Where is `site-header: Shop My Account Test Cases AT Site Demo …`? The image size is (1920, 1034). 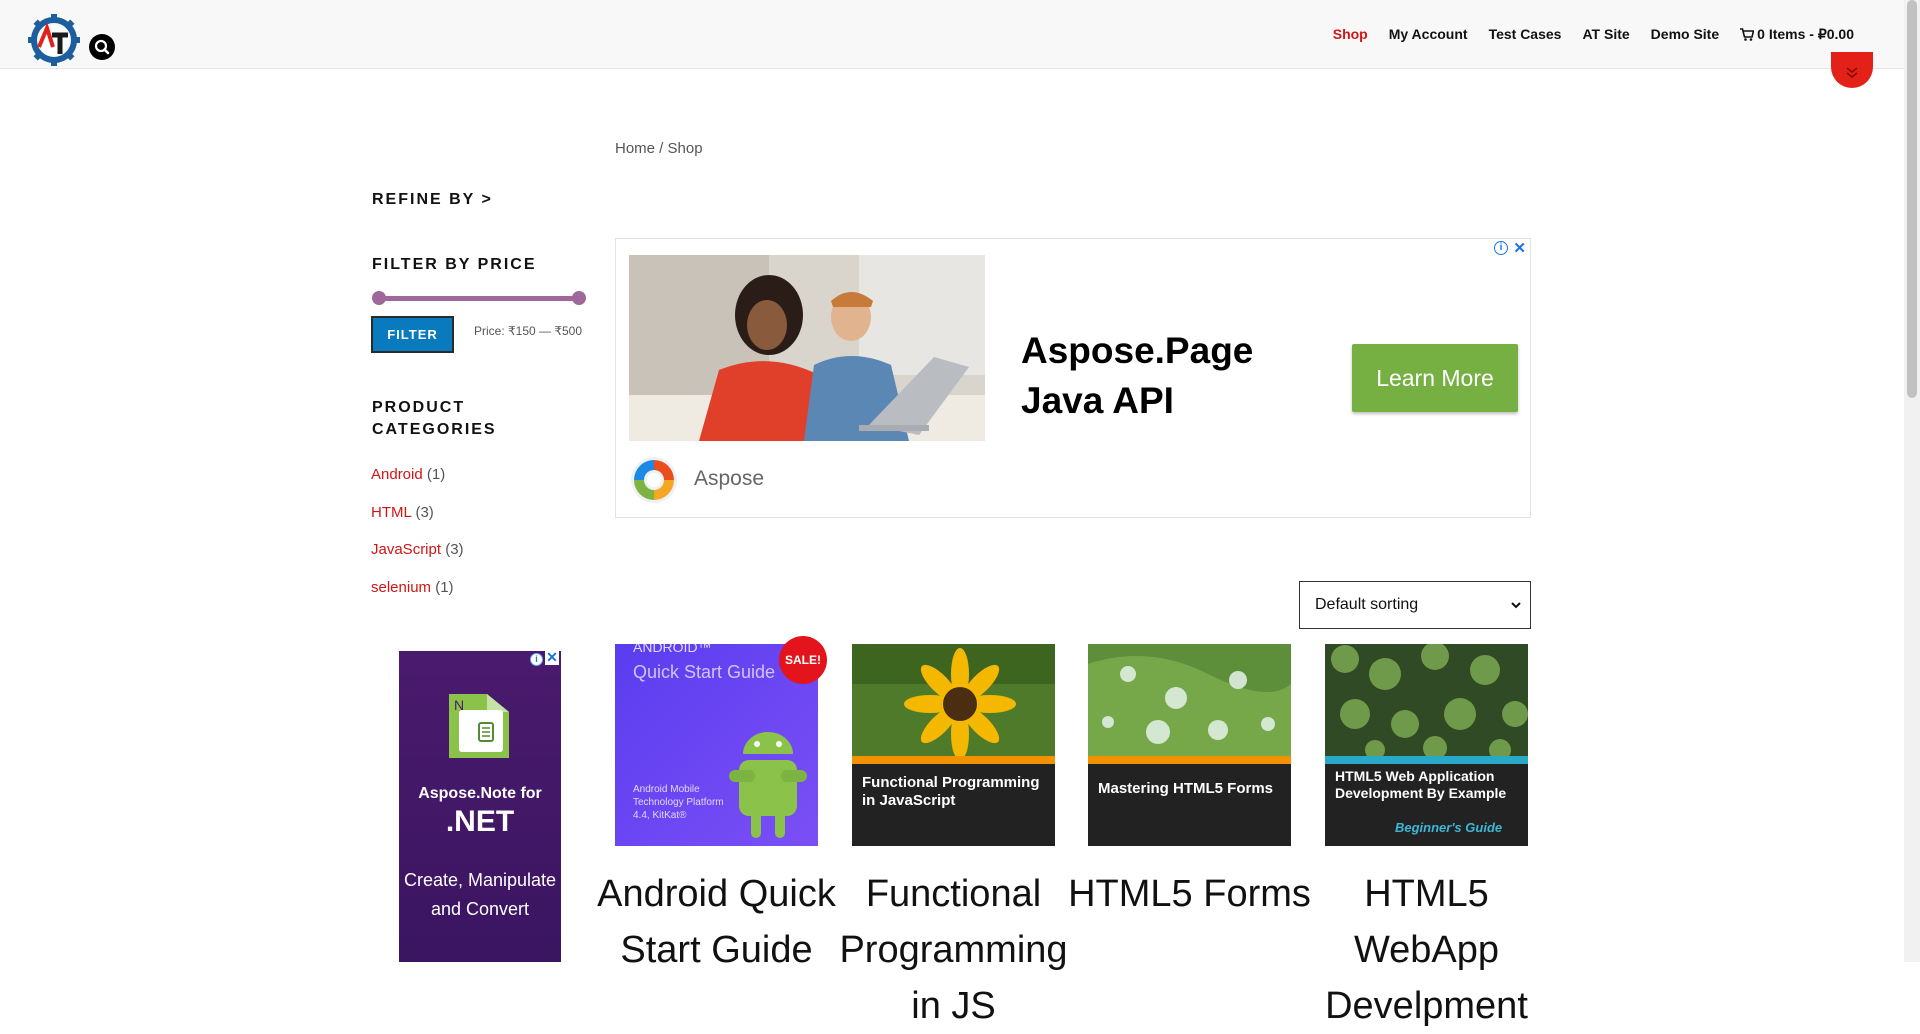 site-header: Shop My Account Test Cases AT Site Demo … is located at coordinates (952, 34).